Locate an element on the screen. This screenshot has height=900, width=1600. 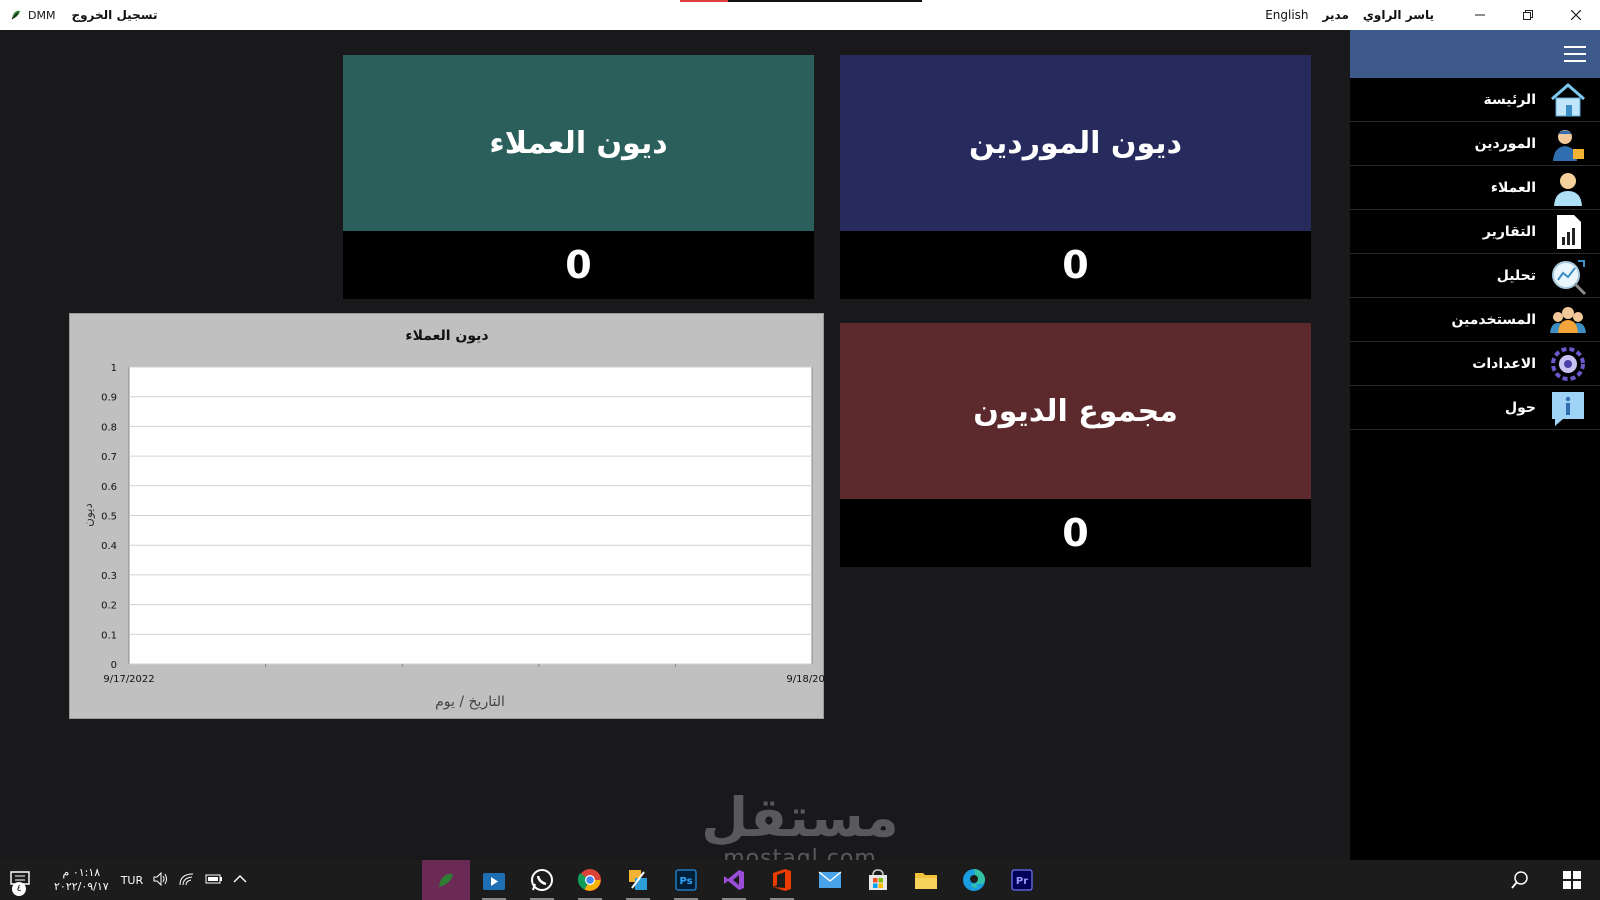
start-button is located at coordinates (1572, 880).